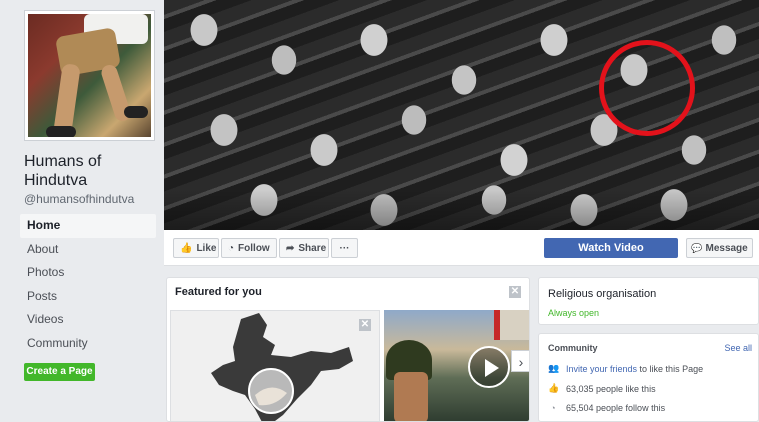  I want to click on message-label: Message, so click(726, 248).